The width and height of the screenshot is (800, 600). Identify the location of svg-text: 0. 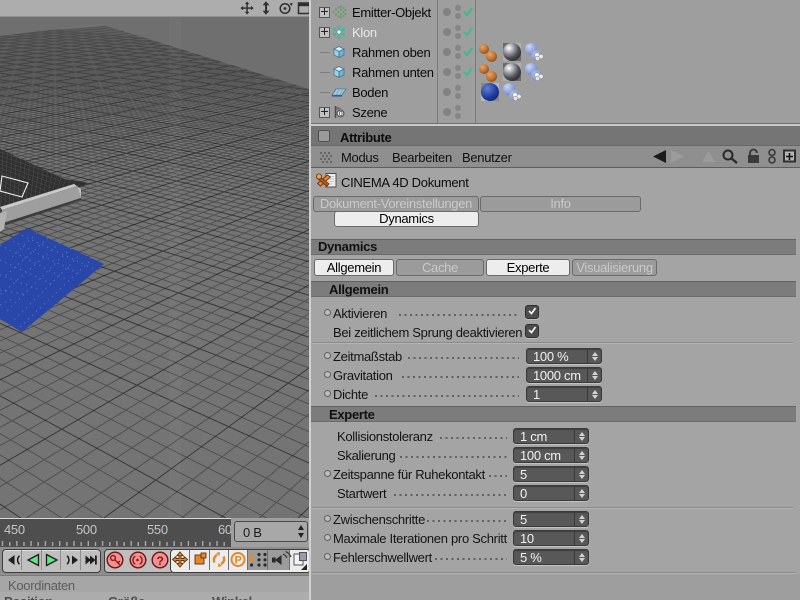
(341, 114).